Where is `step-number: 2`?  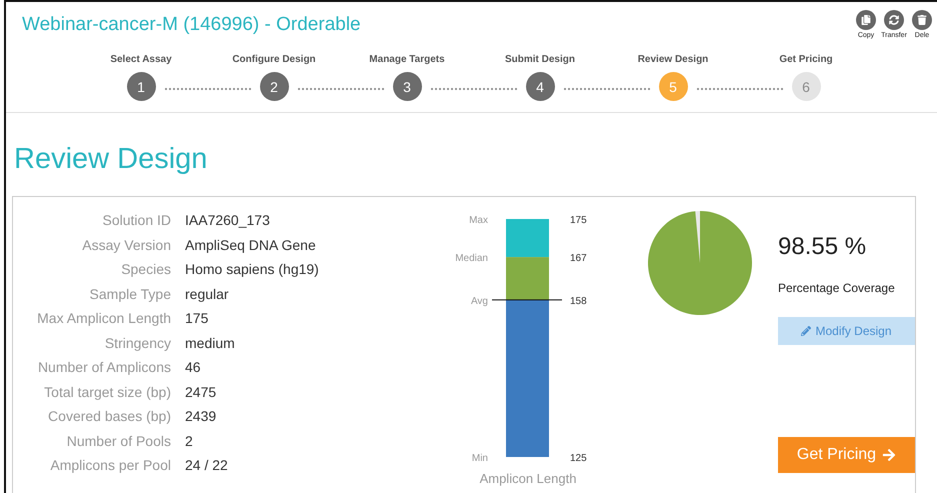
step-number: 2 is located at coordinates (274, 86).